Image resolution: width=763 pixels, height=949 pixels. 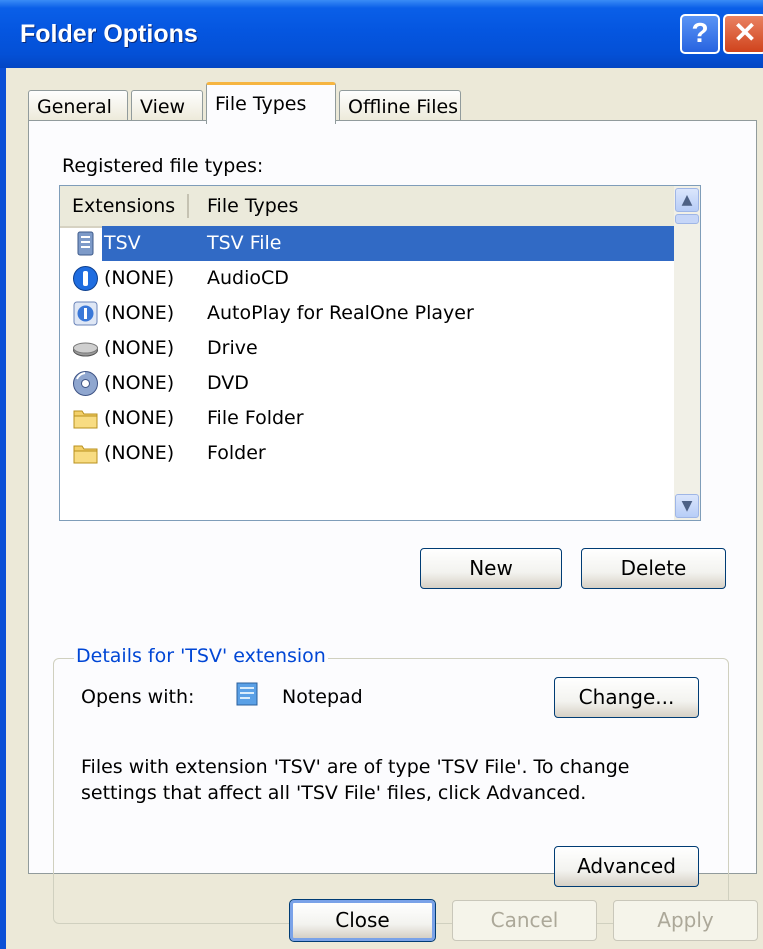 What do you see at coordinates (138, 697) in the screenshot?
I see `opens-with-label: Opens with:` at bounding box center [138, 697].